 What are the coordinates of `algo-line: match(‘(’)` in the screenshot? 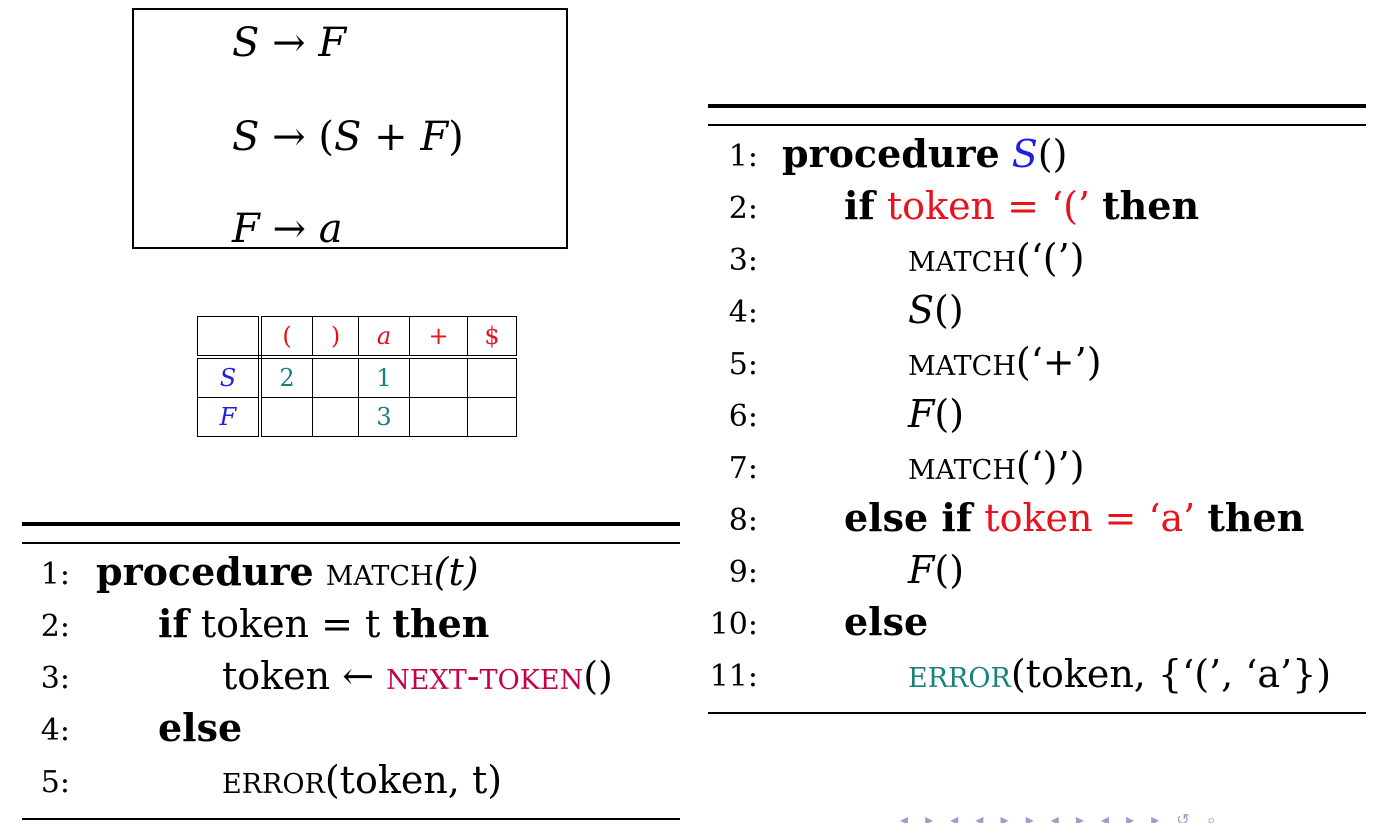 It's located at (996, 258).